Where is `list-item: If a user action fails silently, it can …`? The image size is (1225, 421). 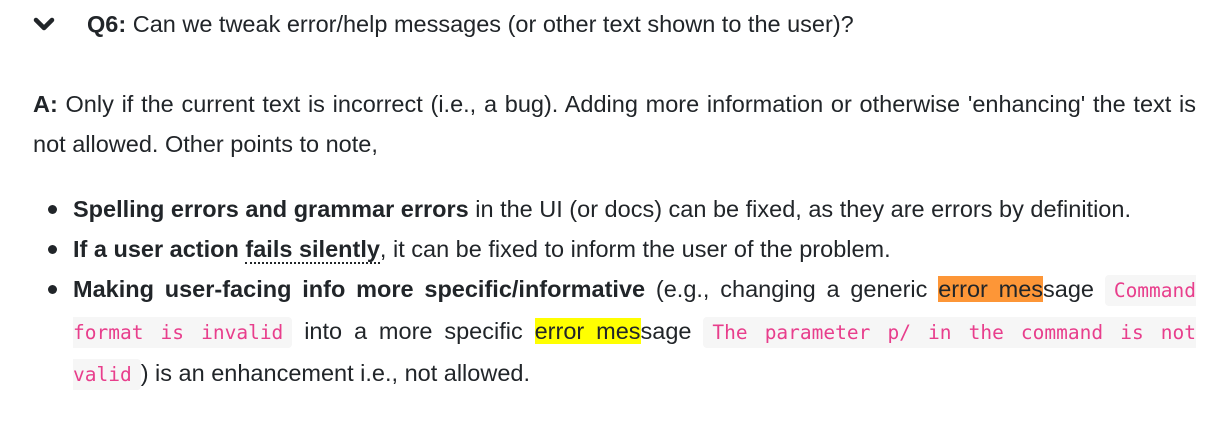
list-item: If a user action fails silently, it can … is located at coordinates (622, 249).